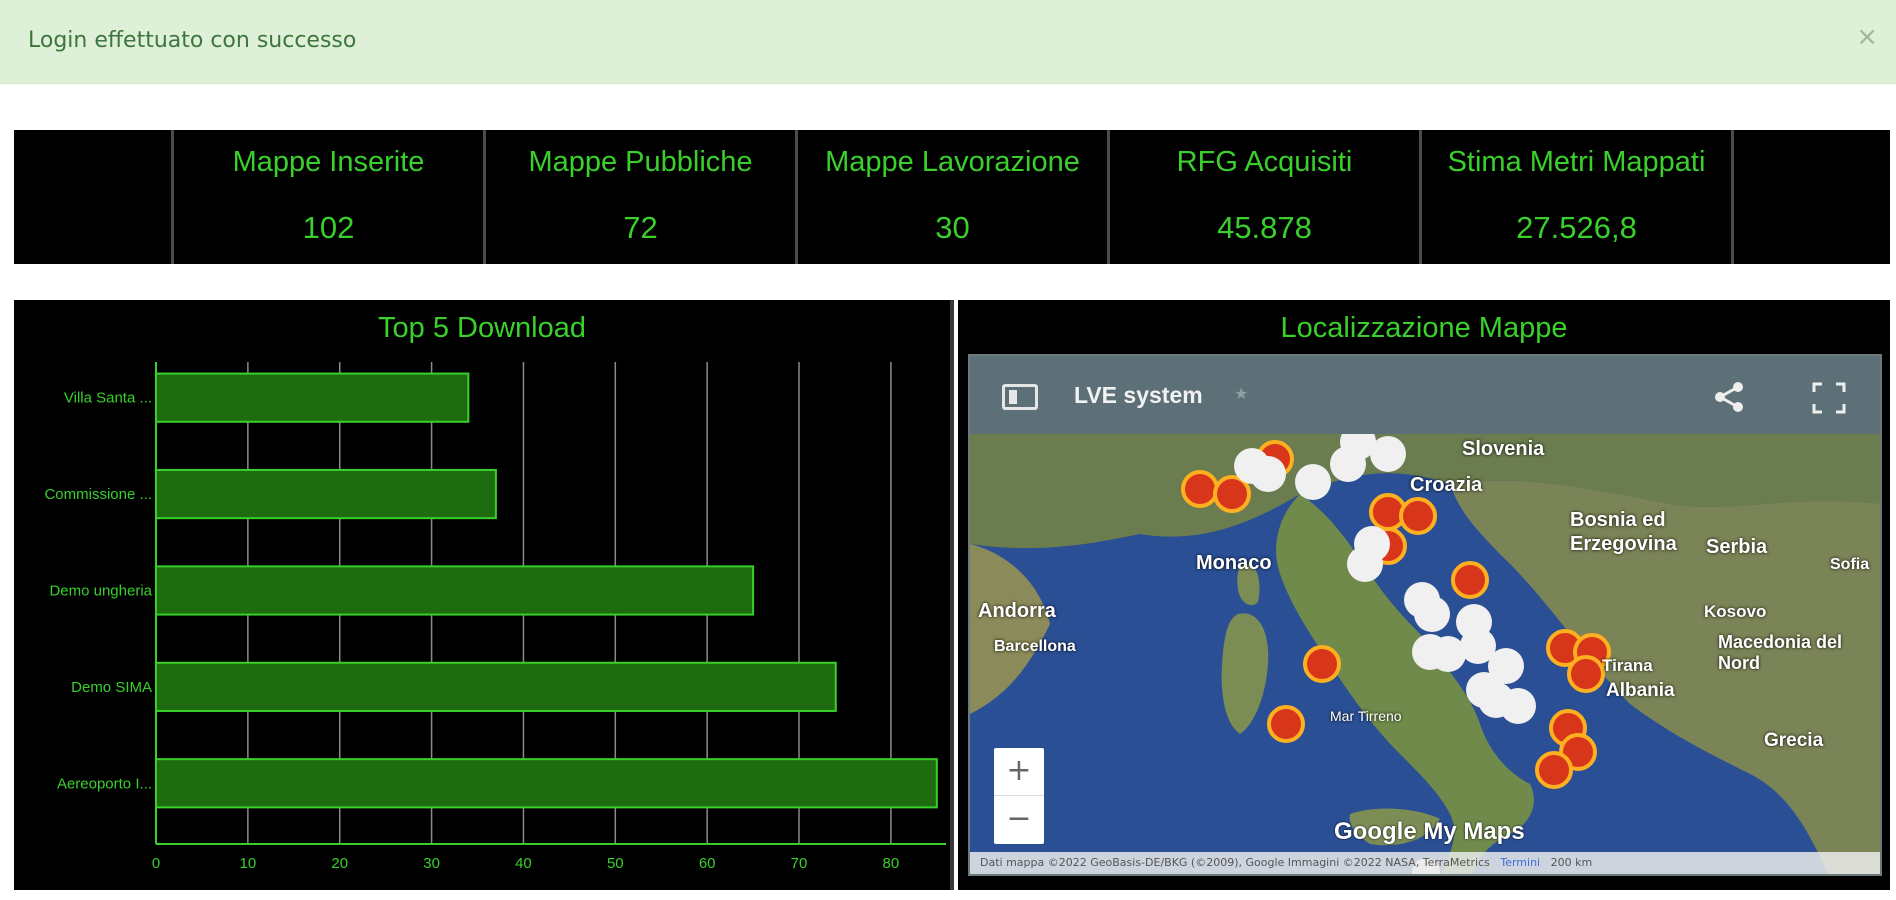  Describe the element at coordinates (1578, 197) in the screenshot. I see `stat-stima-metri: Stima Metri Mappati 27.526,8` at that location.